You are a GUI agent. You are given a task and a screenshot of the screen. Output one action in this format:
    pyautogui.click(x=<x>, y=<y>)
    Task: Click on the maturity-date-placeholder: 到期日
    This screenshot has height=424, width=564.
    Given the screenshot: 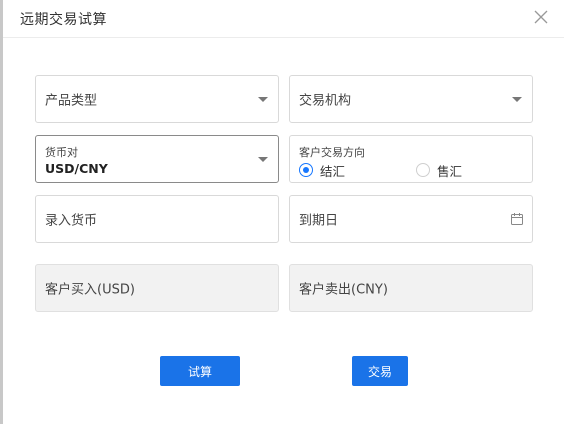 What is the action you would take?
    pyautogui.click(x=319, y=221)
    